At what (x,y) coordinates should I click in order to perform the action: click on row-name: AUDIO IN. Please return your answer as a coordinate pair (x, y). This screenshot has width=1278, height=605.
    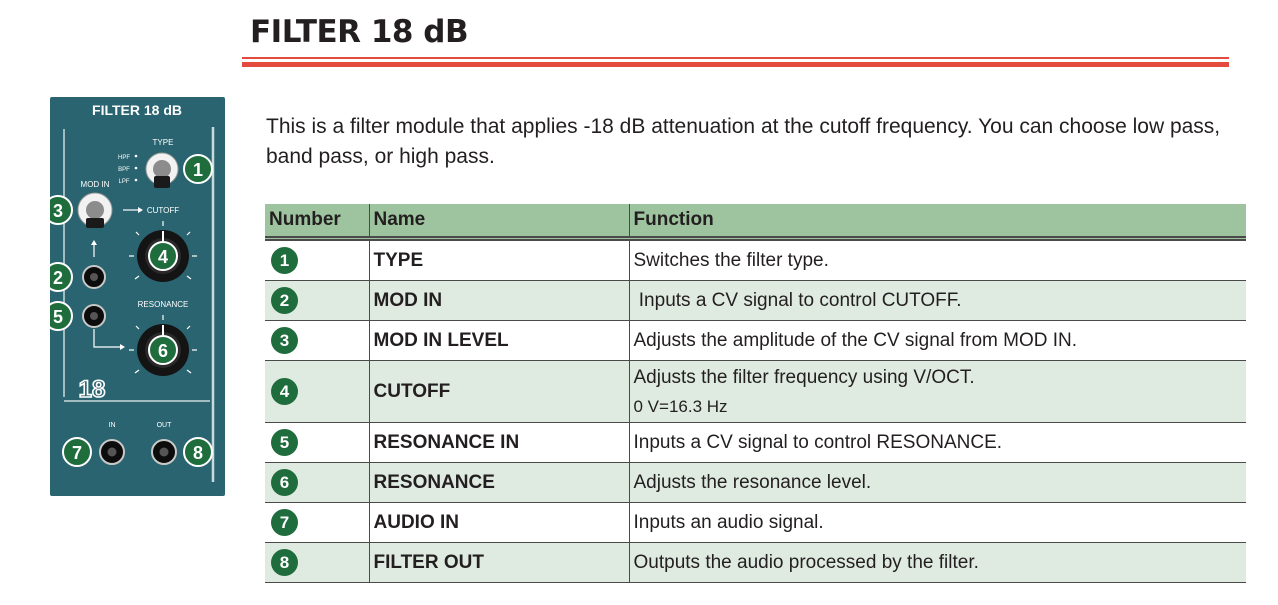
    Looking at the image, I should click on (499, 522).